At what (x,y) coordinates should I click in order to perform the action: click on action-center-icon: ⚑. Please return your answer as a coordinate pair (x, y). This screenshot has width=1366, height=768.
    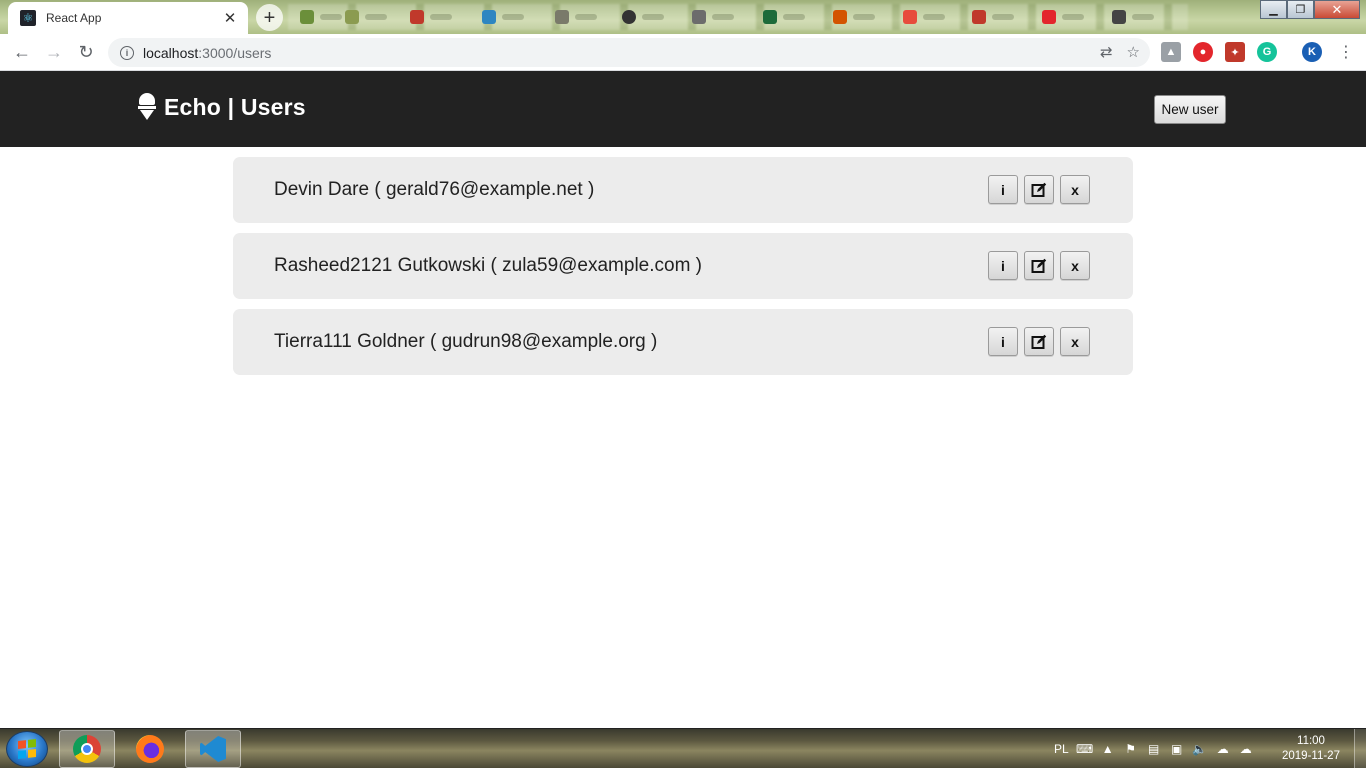
    Looking at the image, I should click on (1131, 749).